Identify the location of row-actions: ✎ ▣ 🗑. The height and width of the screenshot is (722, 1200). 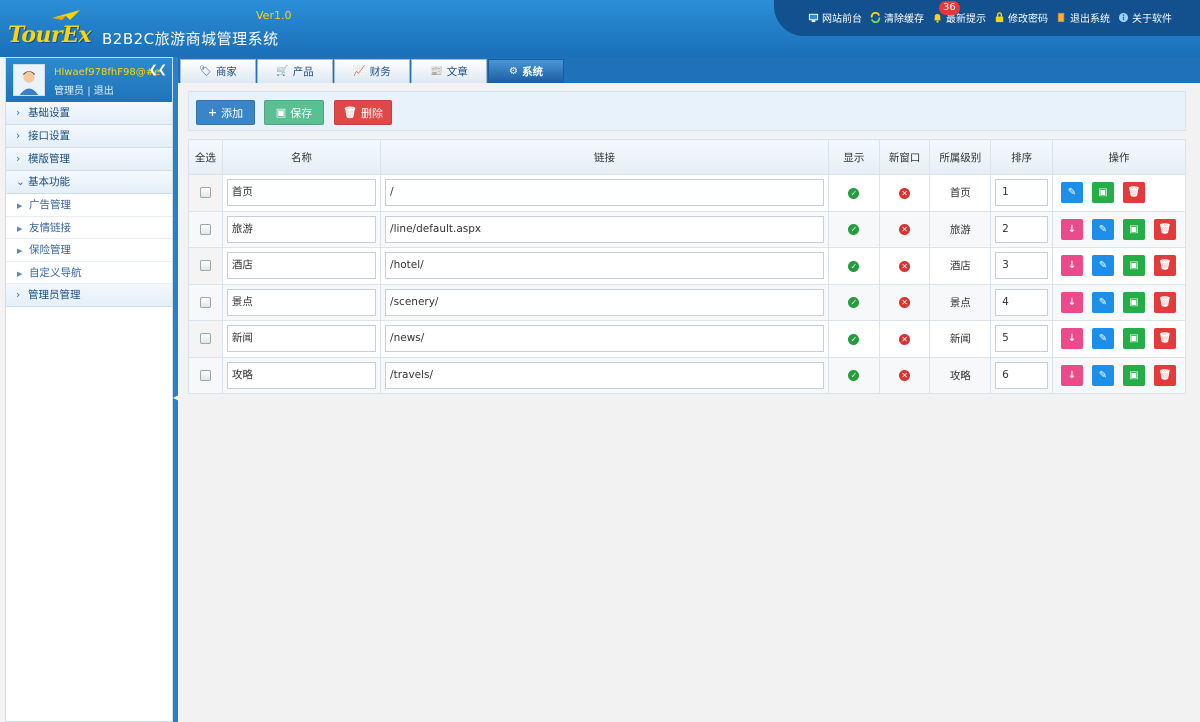
(1119, 193).